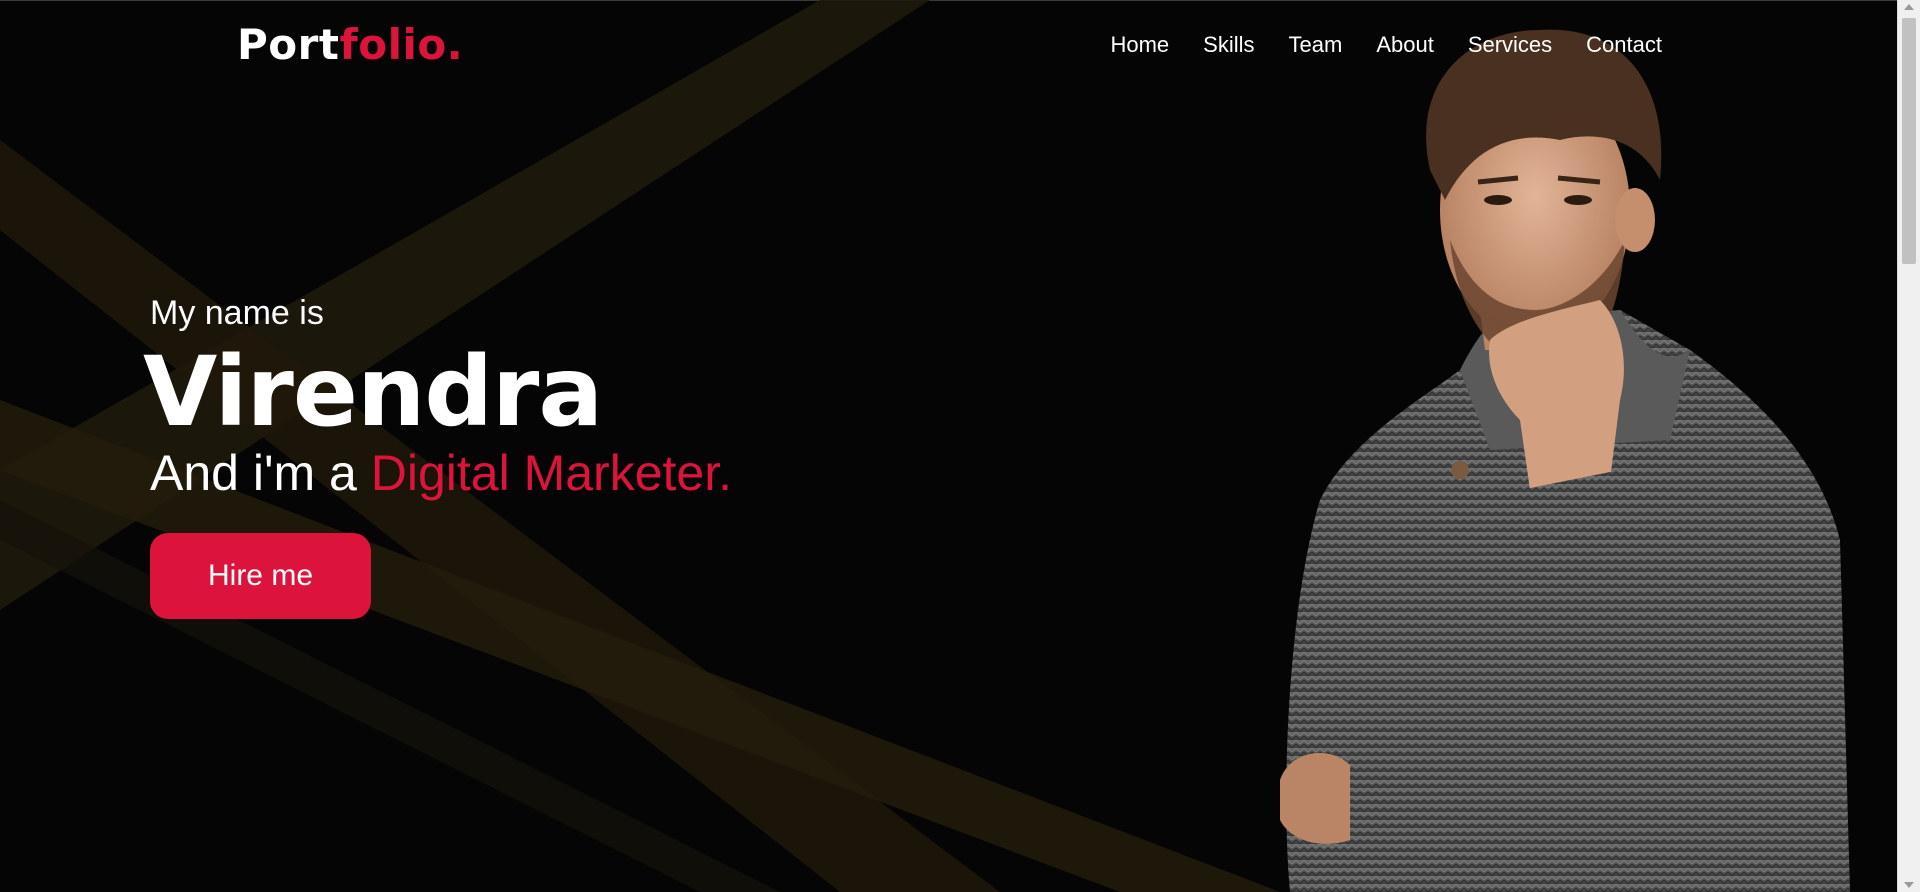 The height and width of the screenshot is (892, 1920). I want to click on scrollbar-thumb, so click(1909, 141).